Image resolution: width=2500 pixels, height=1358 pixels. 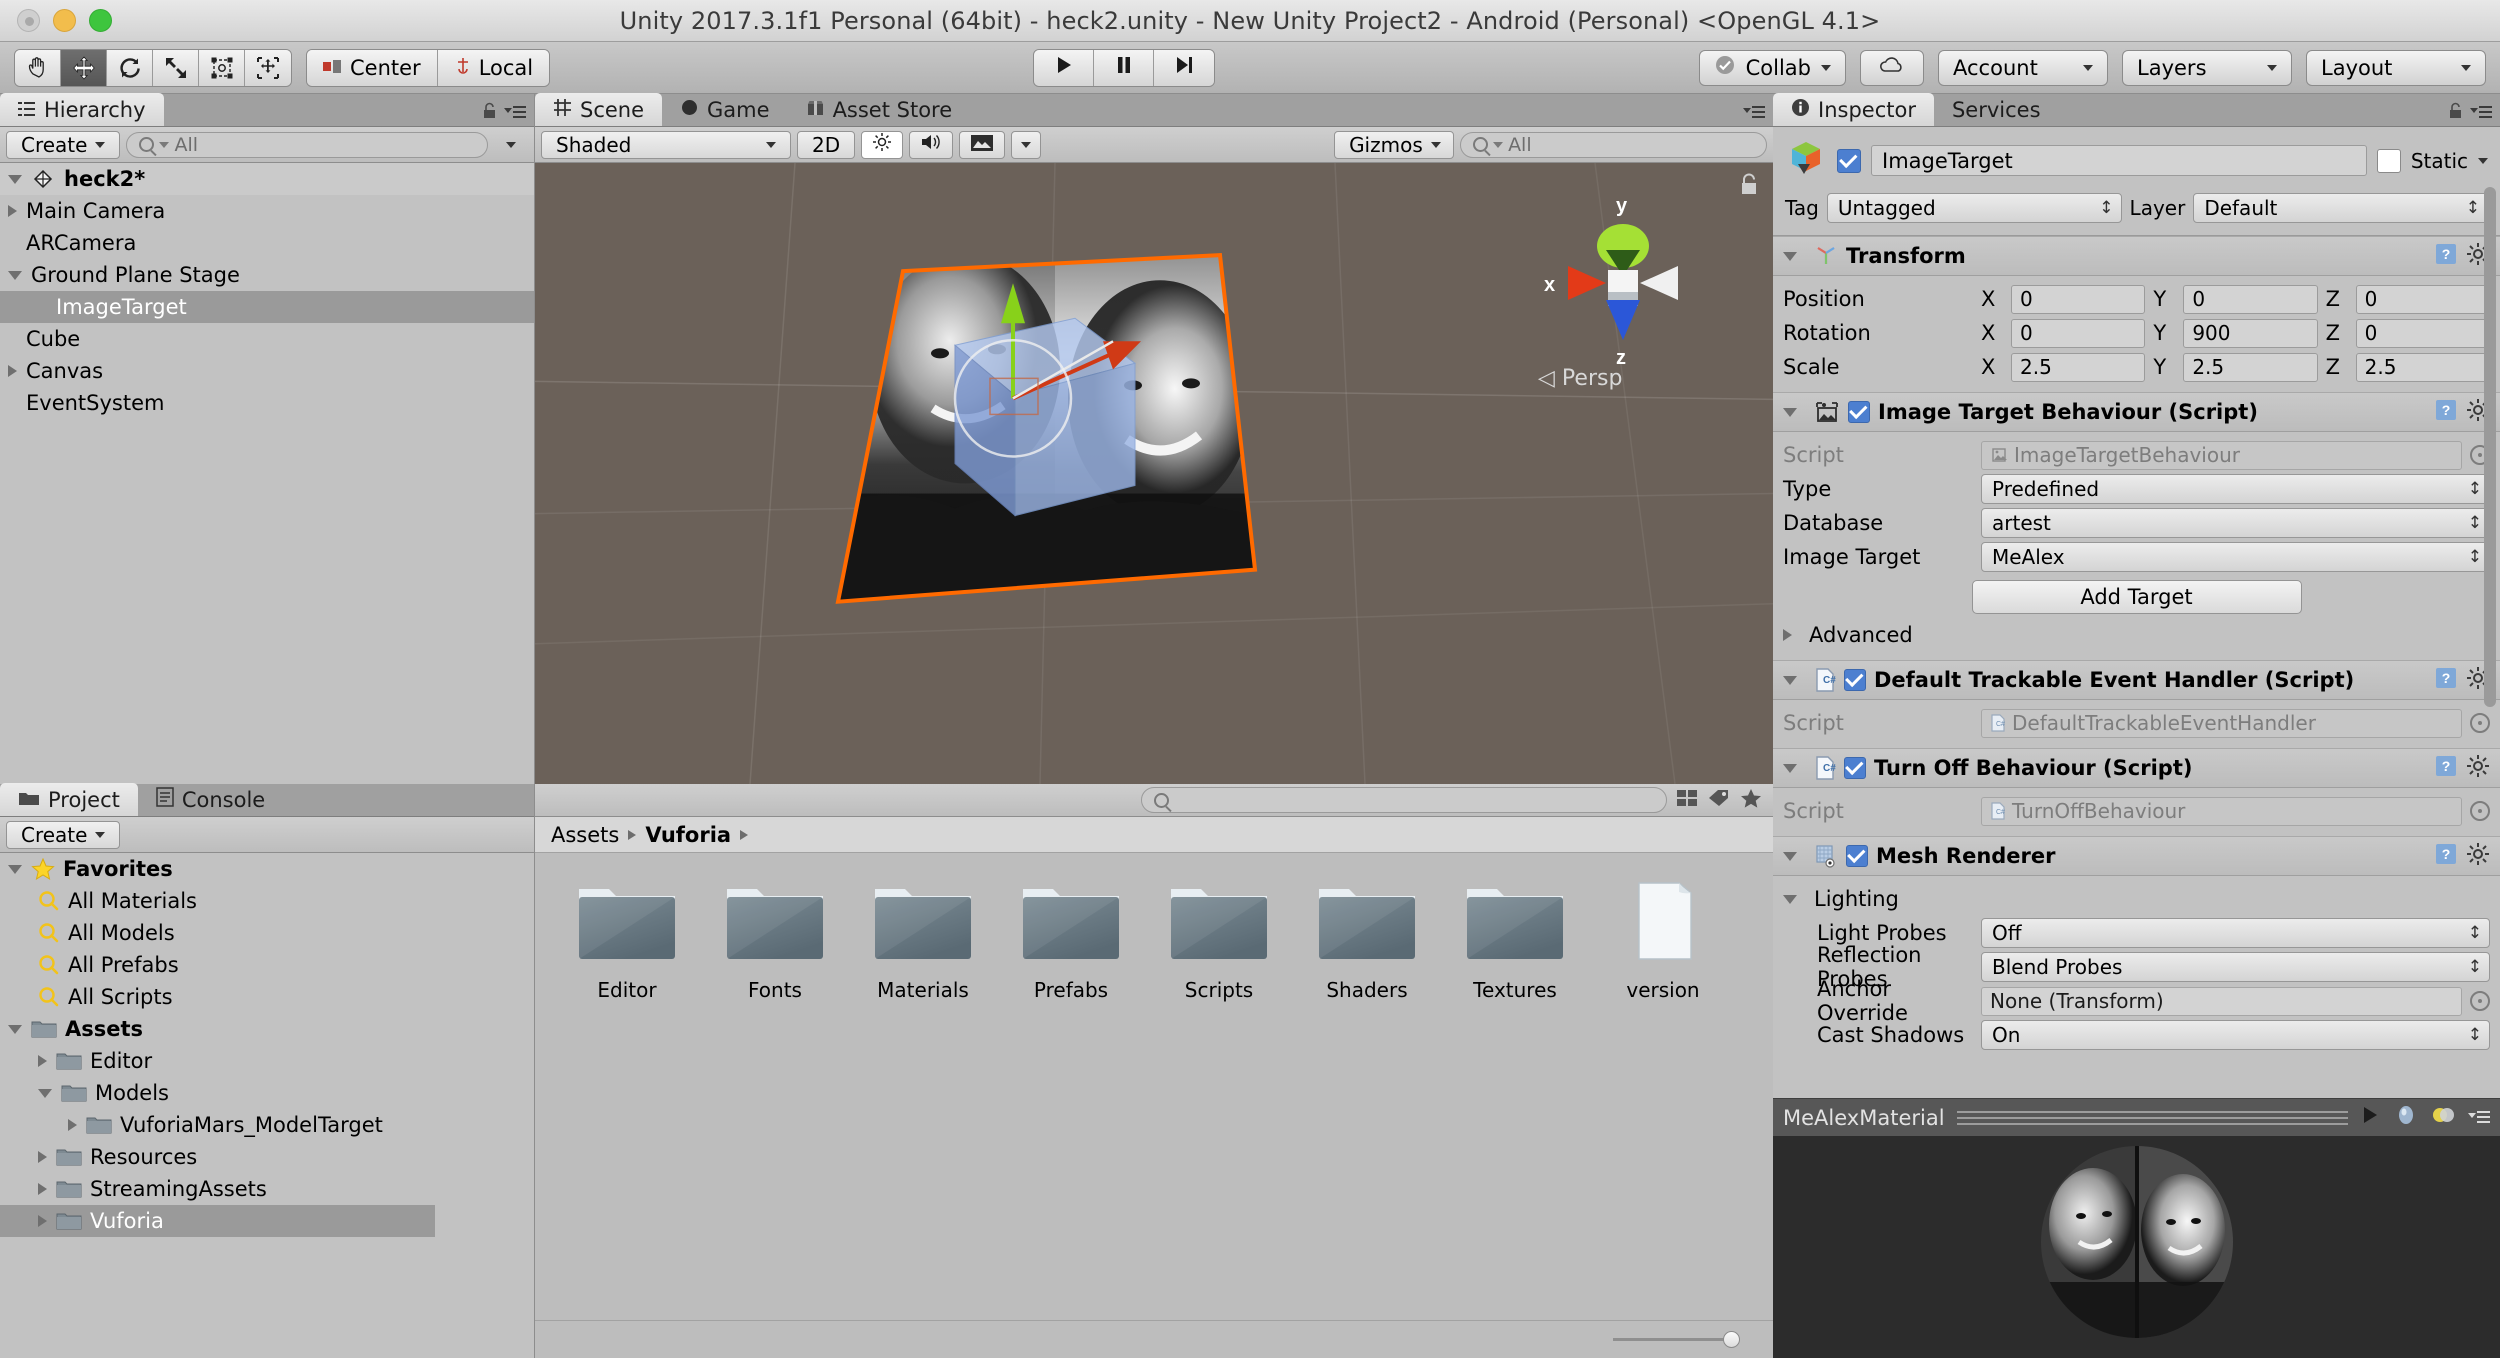 What do you see at coordinates (1676, 1339) in the screenshot?
I see `asset-zoom-slider` at bounding box center [1676, 1339].